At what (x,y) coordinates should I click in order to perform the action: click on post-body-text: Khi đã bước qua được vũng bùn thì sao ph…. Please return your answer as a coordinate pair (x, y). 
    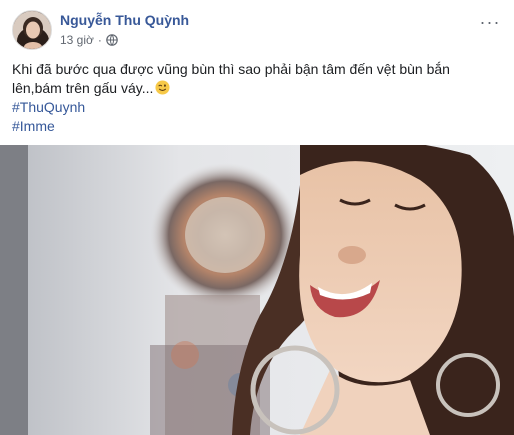
    Looking at the image, I should click on (231, 78).